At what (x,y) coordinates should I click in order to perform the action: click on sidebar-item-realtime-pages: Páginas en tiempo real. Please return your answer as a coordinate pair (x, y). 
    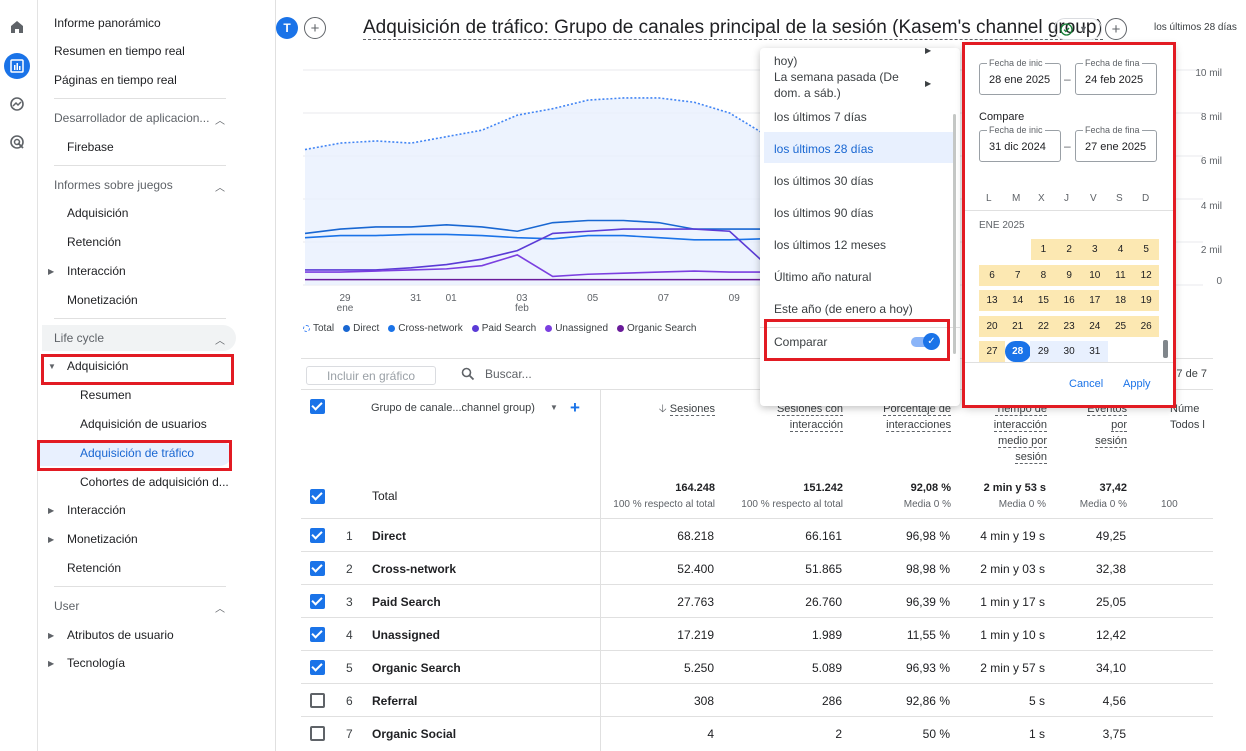
    Looking at the image, I should click on (115, 80).